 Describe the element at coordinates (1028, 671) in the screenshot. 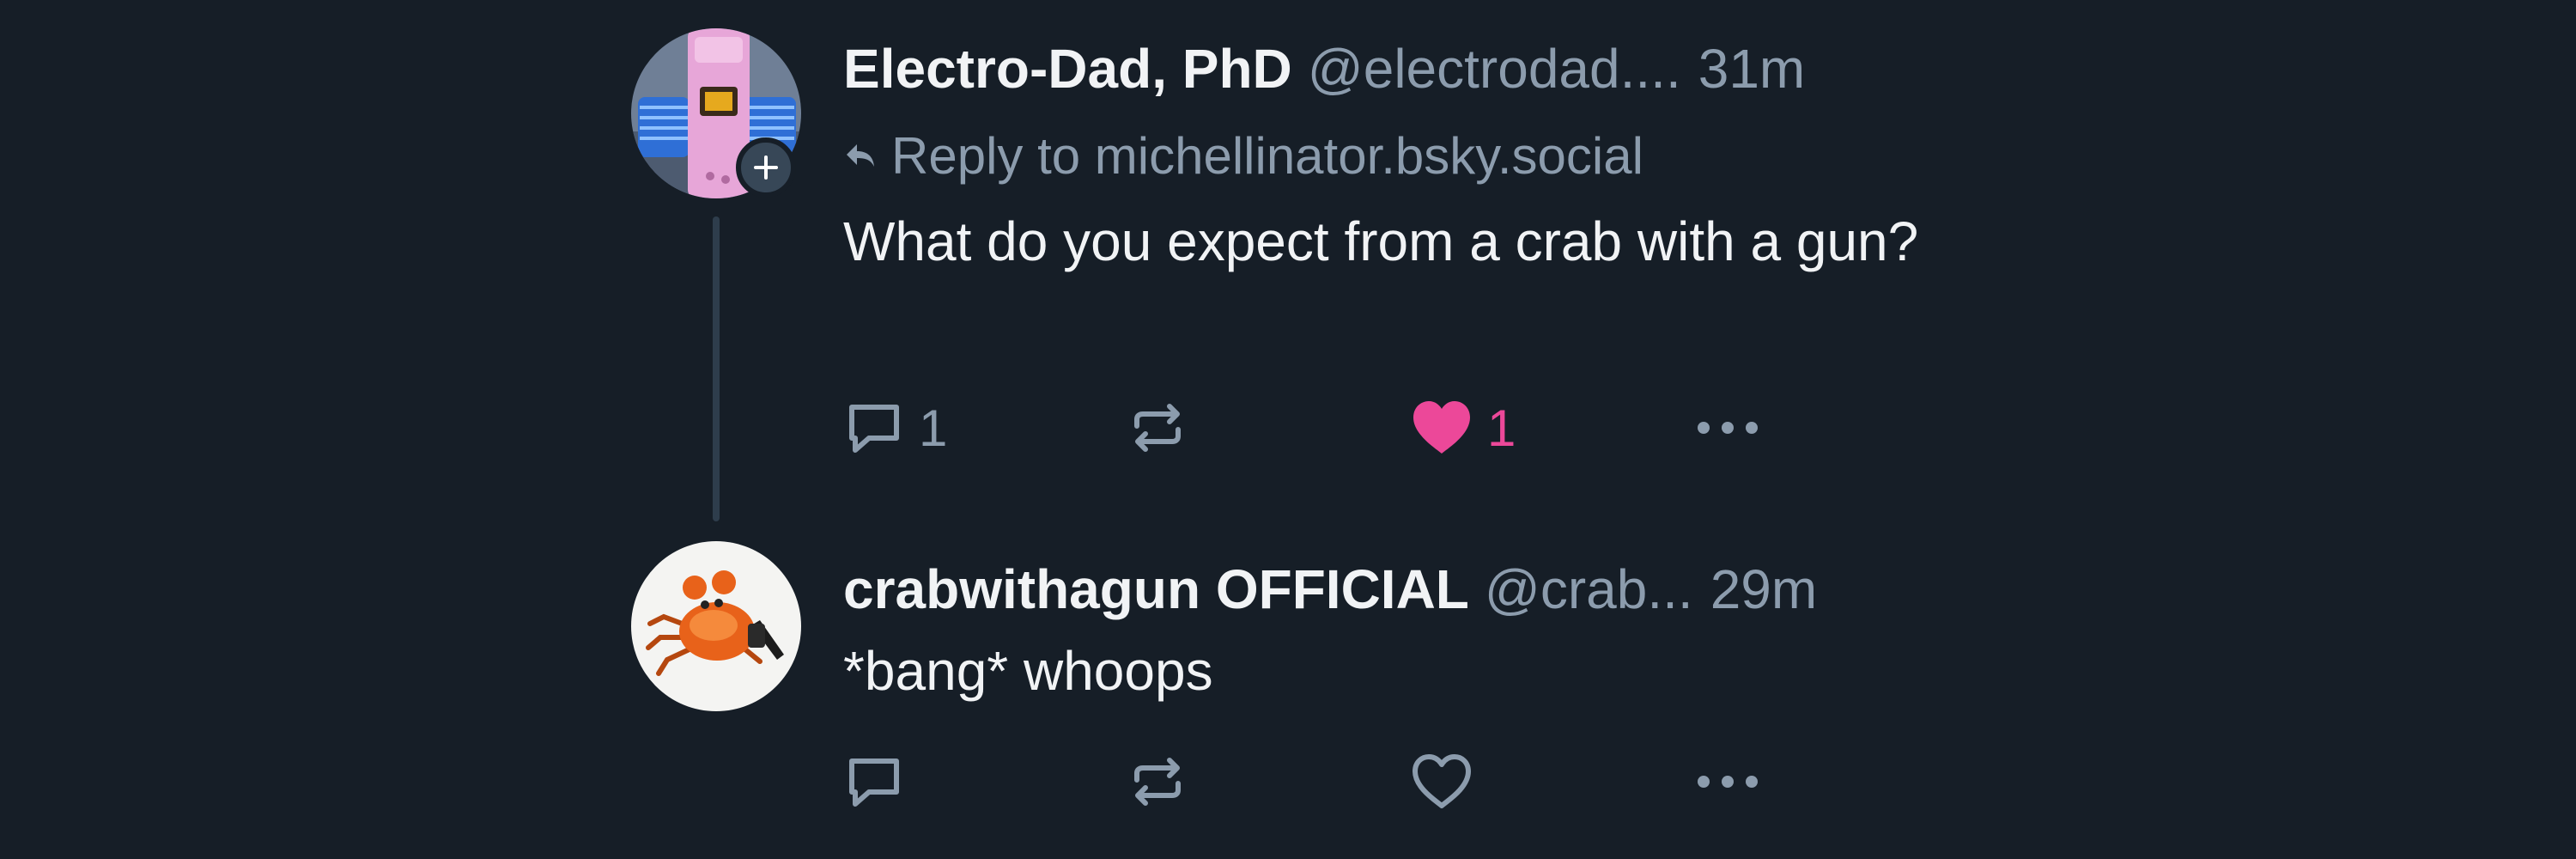

I see `post-text: *bang* whoops` at that location.